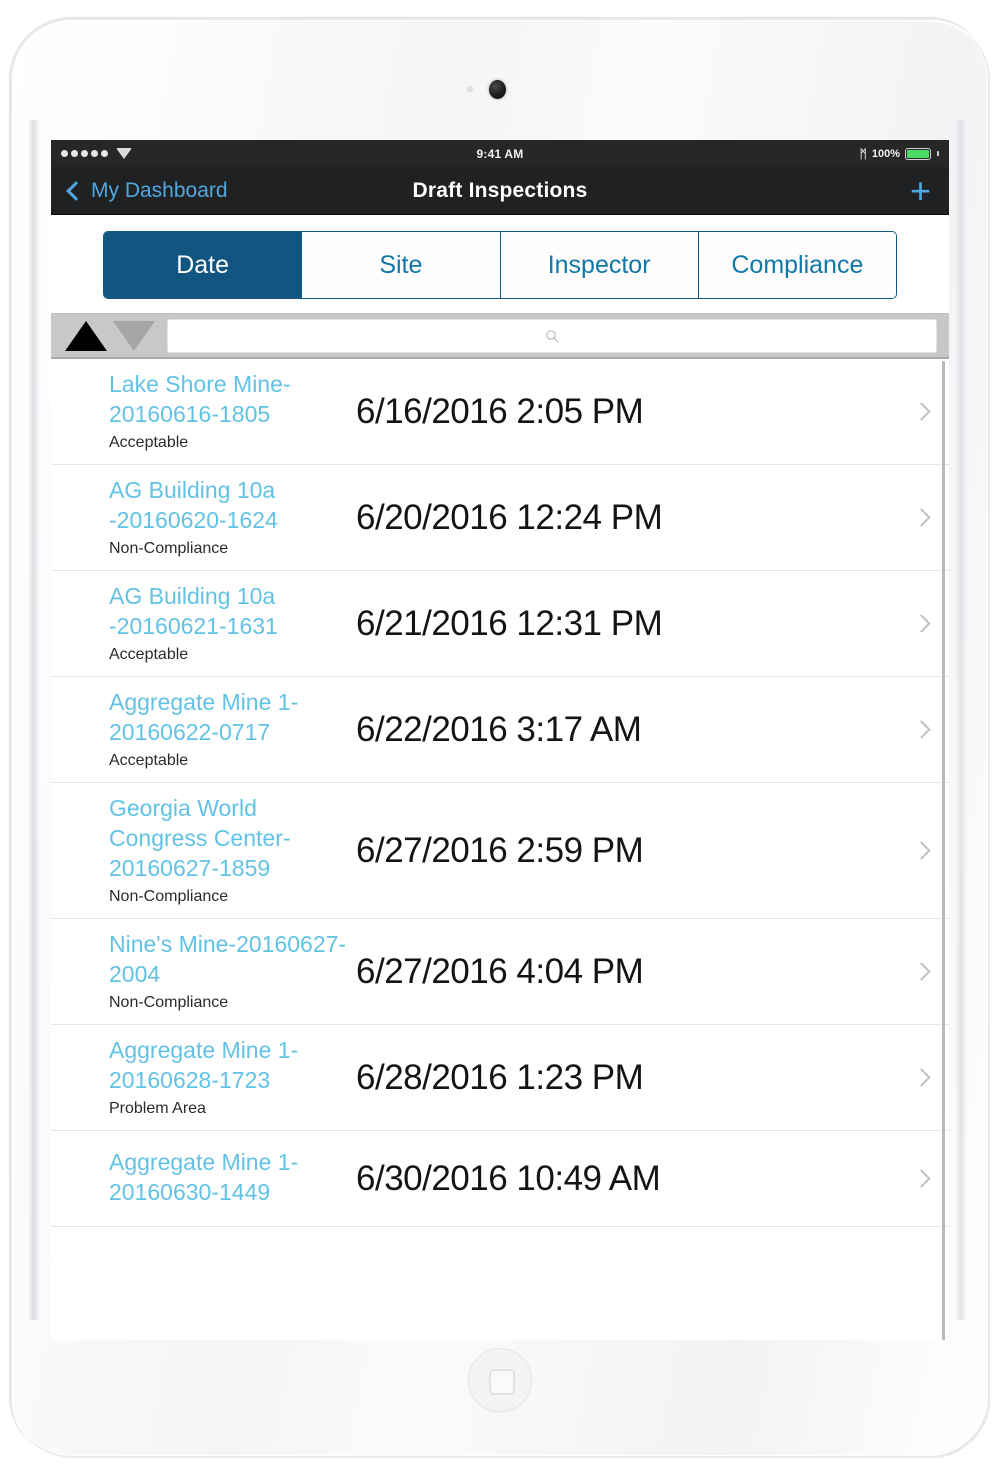  What do you see at coordinates (938, 153) in the screenshot?
I see `battery-cap-icon` at bounding box center [938, 153].